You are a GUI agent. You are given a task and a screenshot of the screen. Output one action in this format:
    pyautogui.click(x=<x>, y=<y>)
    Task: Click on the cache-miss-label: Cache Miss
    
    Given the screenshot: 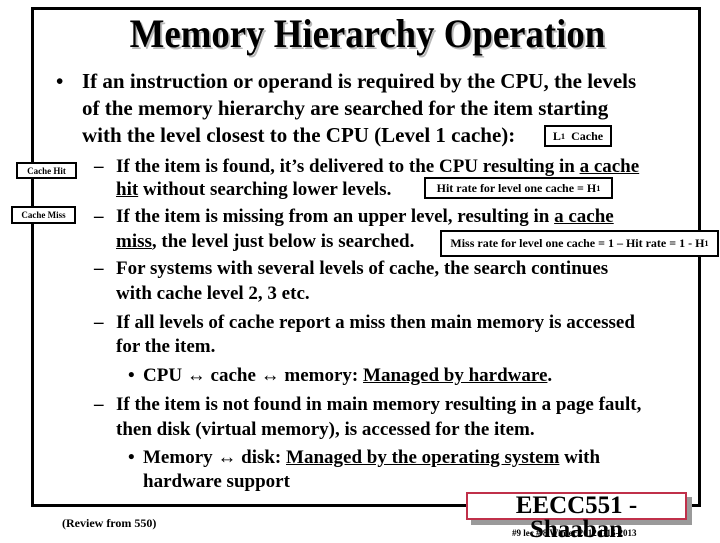 What is the action you would take?
    pyautogui.click(x=43, y=215)
    